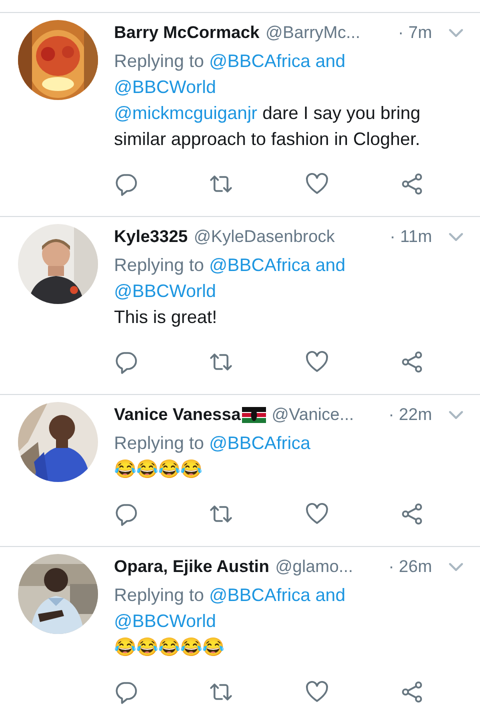  Describe the element at coordinates (187, 33) in the screenshot. I see `user-name: Barry McCormack` at that location.